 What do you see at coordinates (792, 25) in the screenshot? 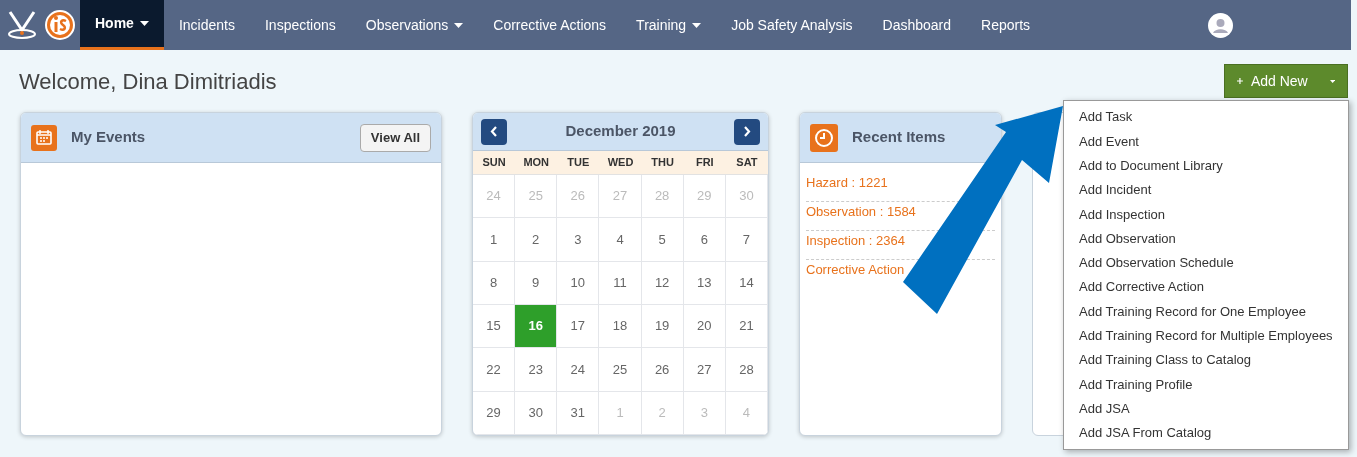
I see `nav-tab: Job Safety Analysis` at bounding box center [792, 25].